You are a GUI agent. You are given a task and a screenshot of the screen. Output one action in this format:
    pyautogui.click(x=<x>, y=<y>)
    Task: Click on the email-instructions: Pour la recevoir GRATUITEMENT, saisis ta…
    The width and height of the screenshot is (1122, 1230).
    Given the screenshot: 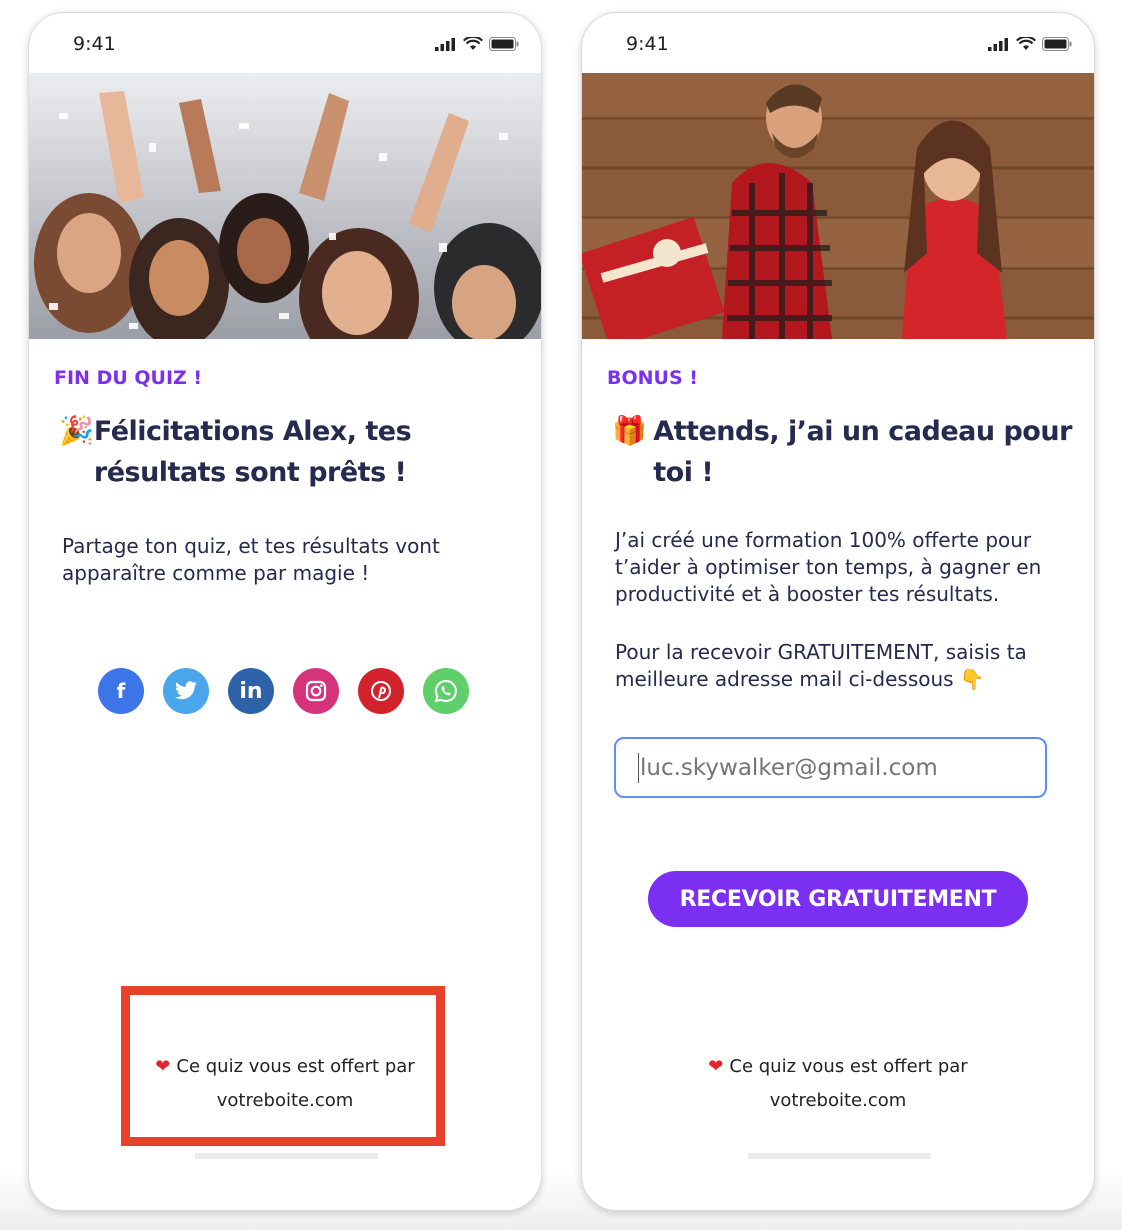 What is the action you would take?
    pyautogui.click(x=821, y=665)
    